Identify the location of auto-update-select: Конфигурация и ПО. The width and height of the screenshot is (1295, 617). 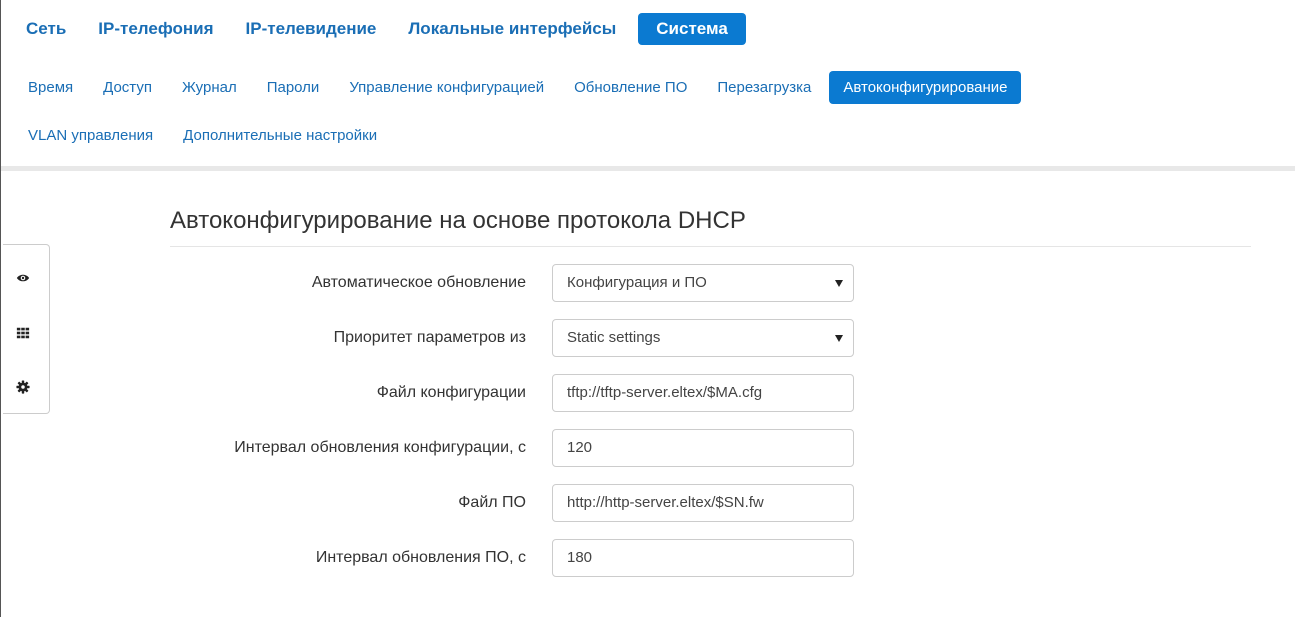
(703, 283).